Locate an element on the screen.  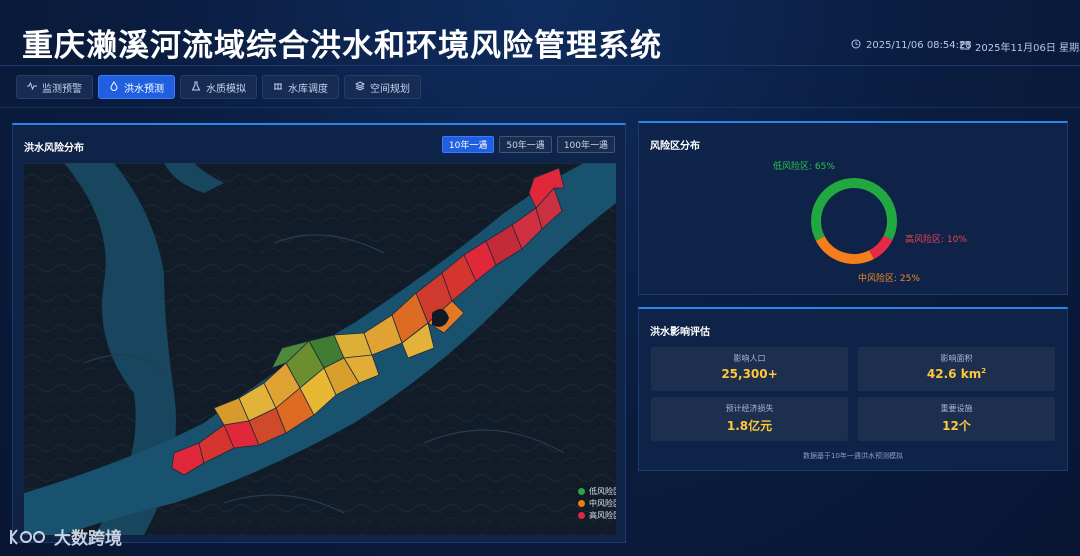
divider is located at coordinates (540, 107).